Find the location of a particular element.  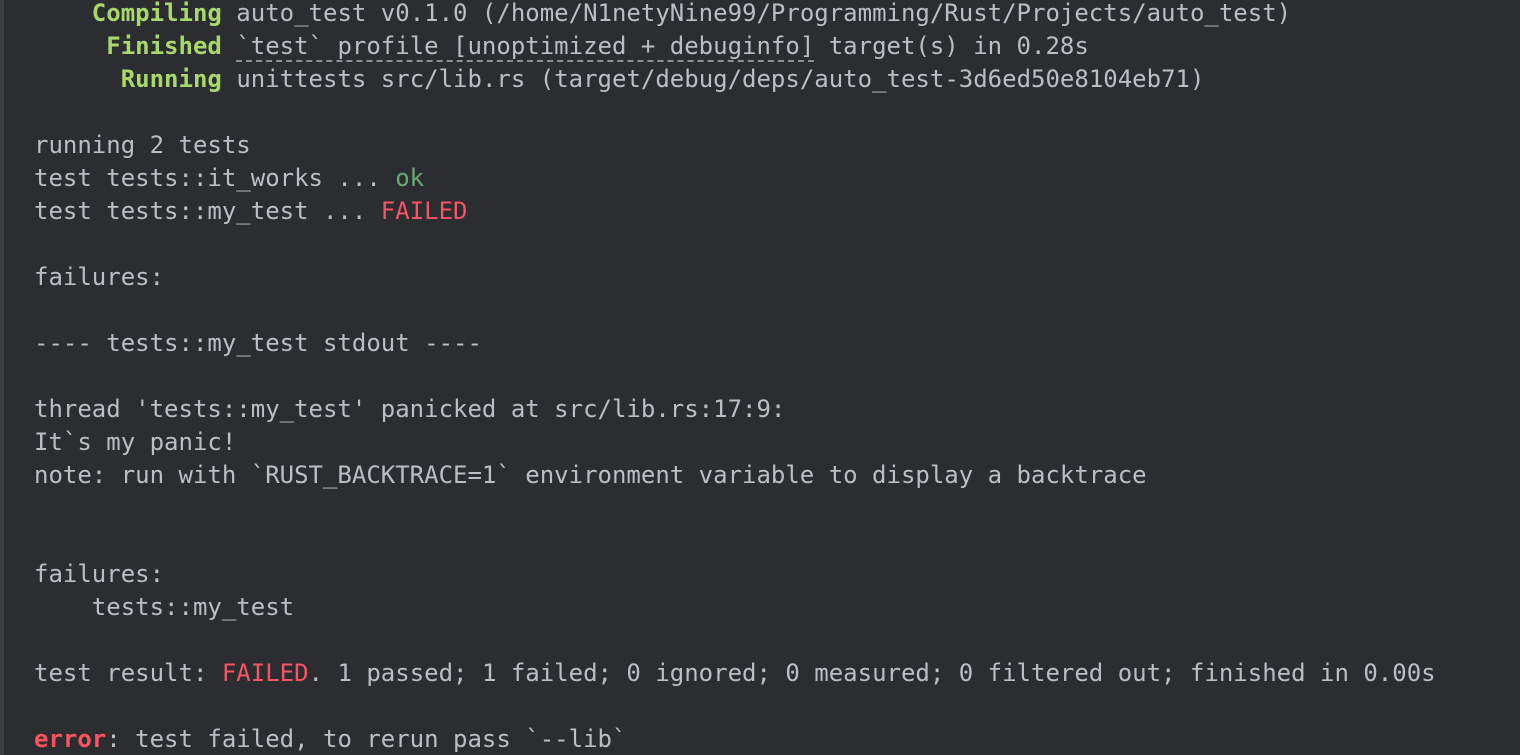

running-tests-header: running 2 tests is located at coordinates (142, 145).